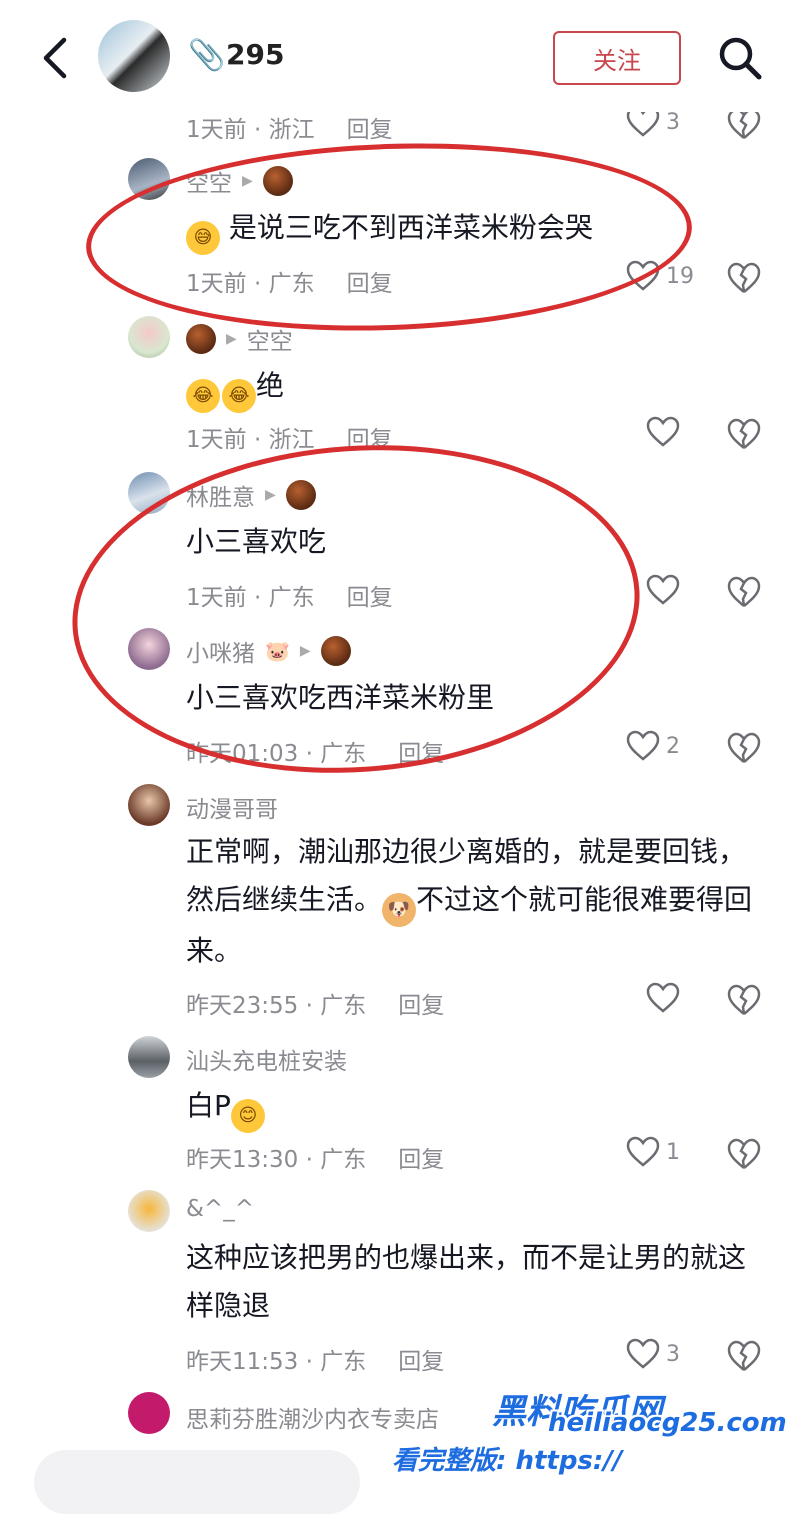 This screenshot has width=800, height=1528. I want to click on comment-author: 汕头充电桩安装, so click(266, 1059).